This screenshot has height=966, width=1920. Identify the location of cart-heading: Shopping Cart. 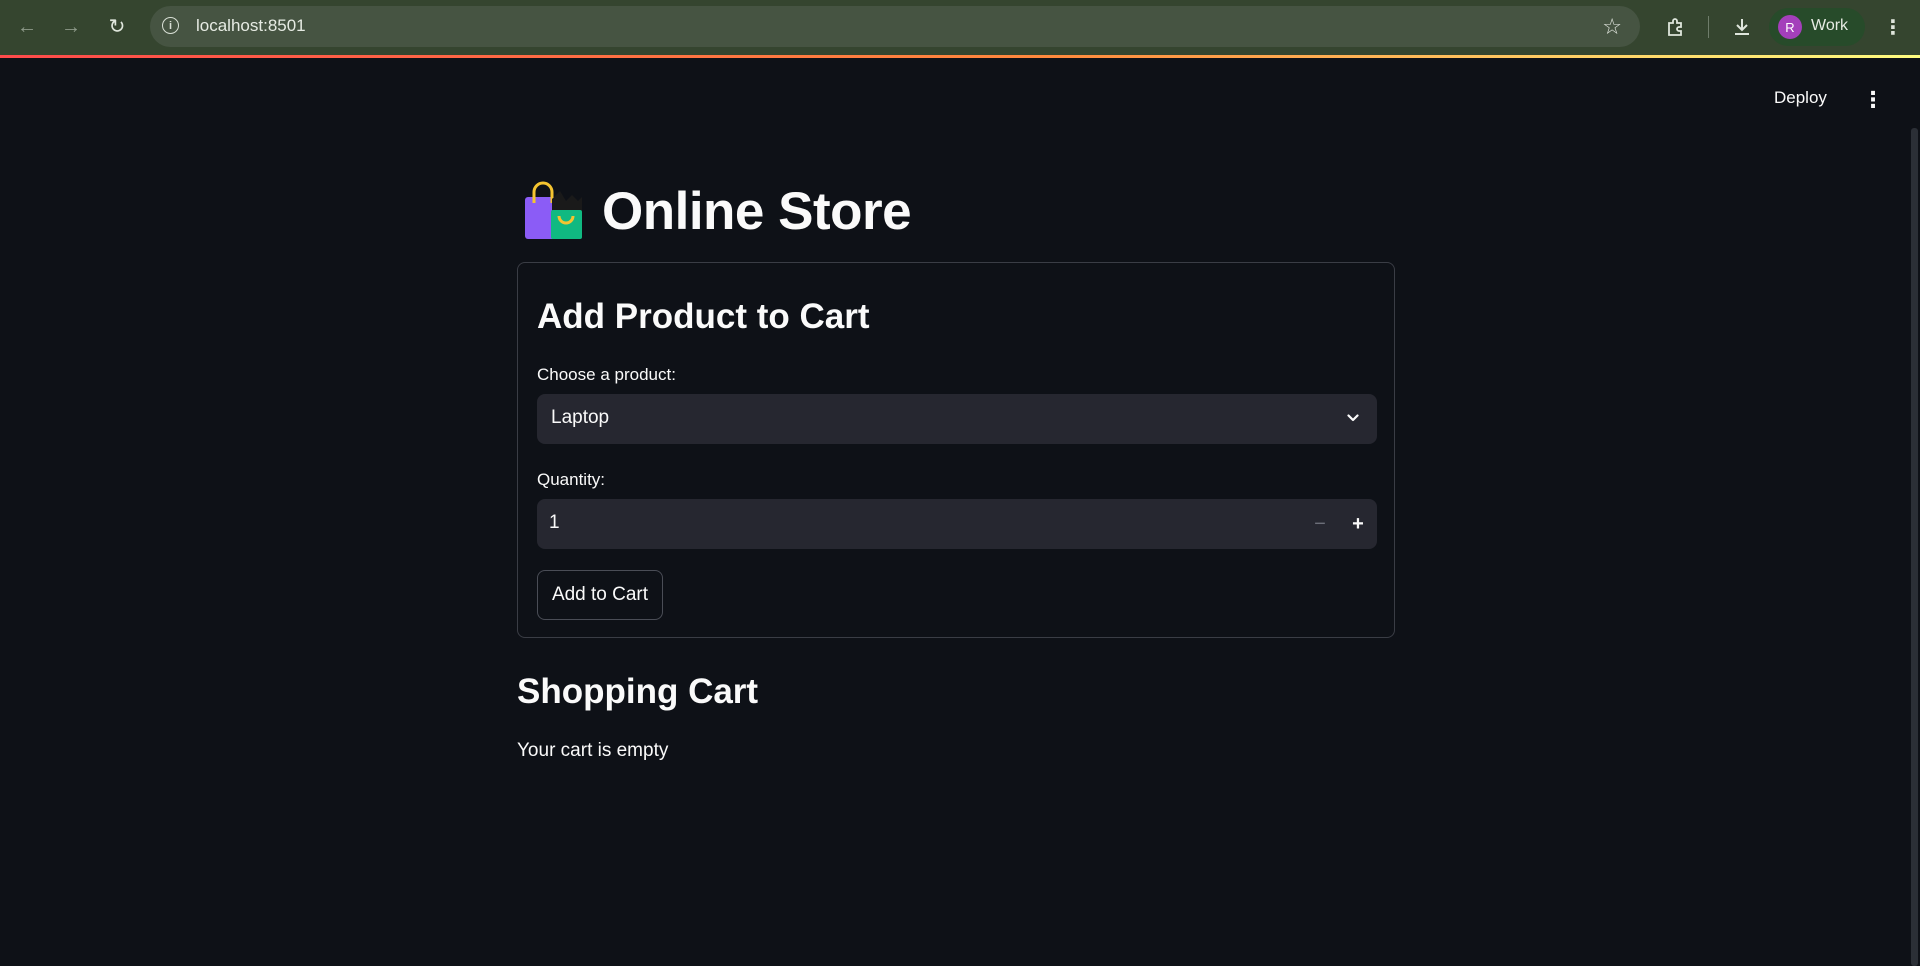
(638, 691).